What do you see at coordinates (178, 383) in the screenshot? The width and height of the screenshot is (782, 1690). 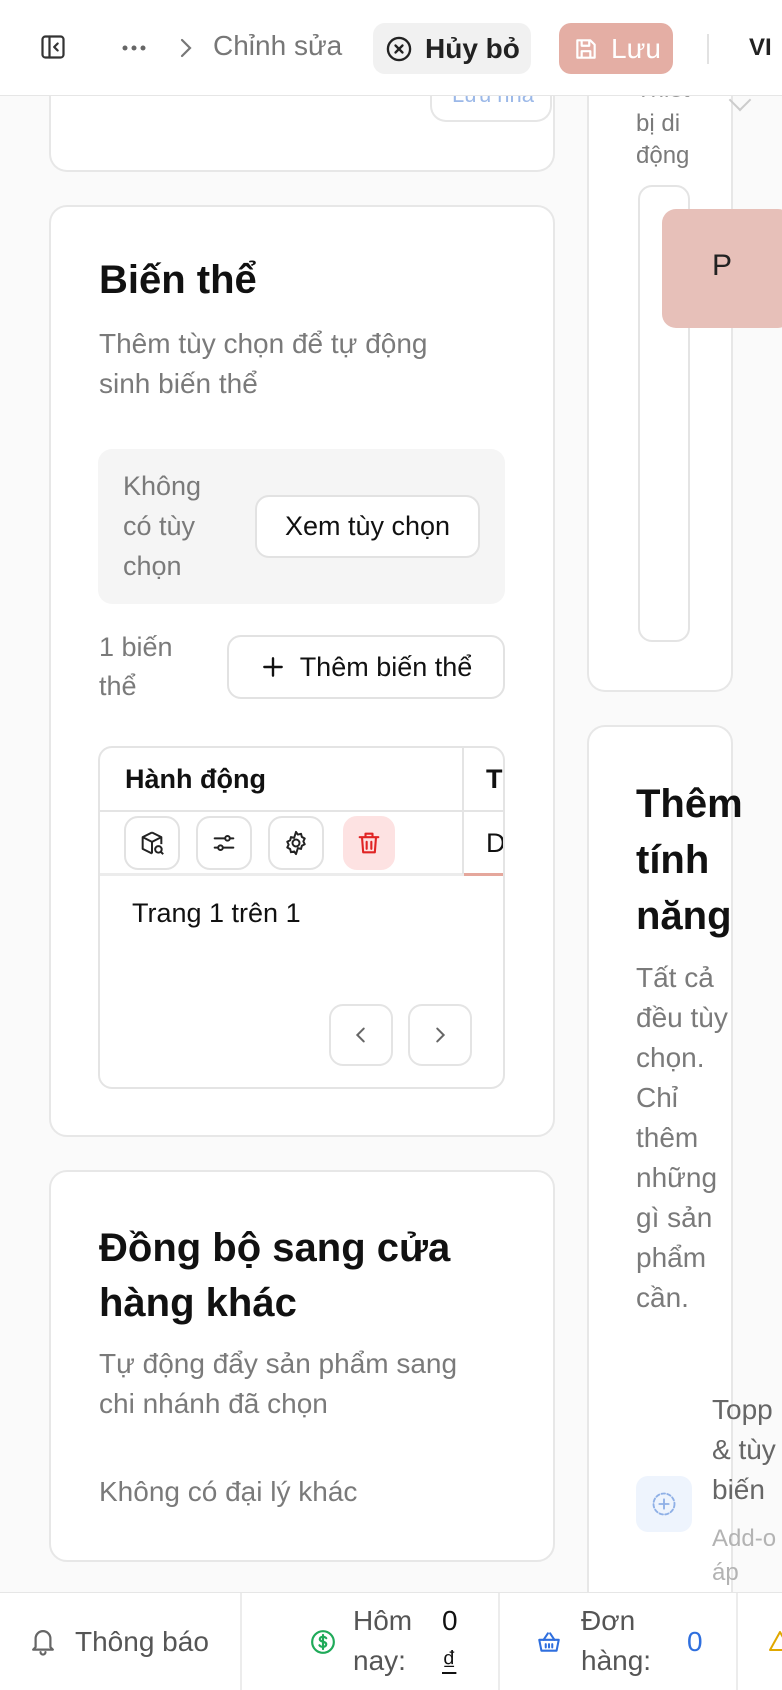 I see `variants-subtitle-2: sinh biến thể` at bounding box center [178, 383].